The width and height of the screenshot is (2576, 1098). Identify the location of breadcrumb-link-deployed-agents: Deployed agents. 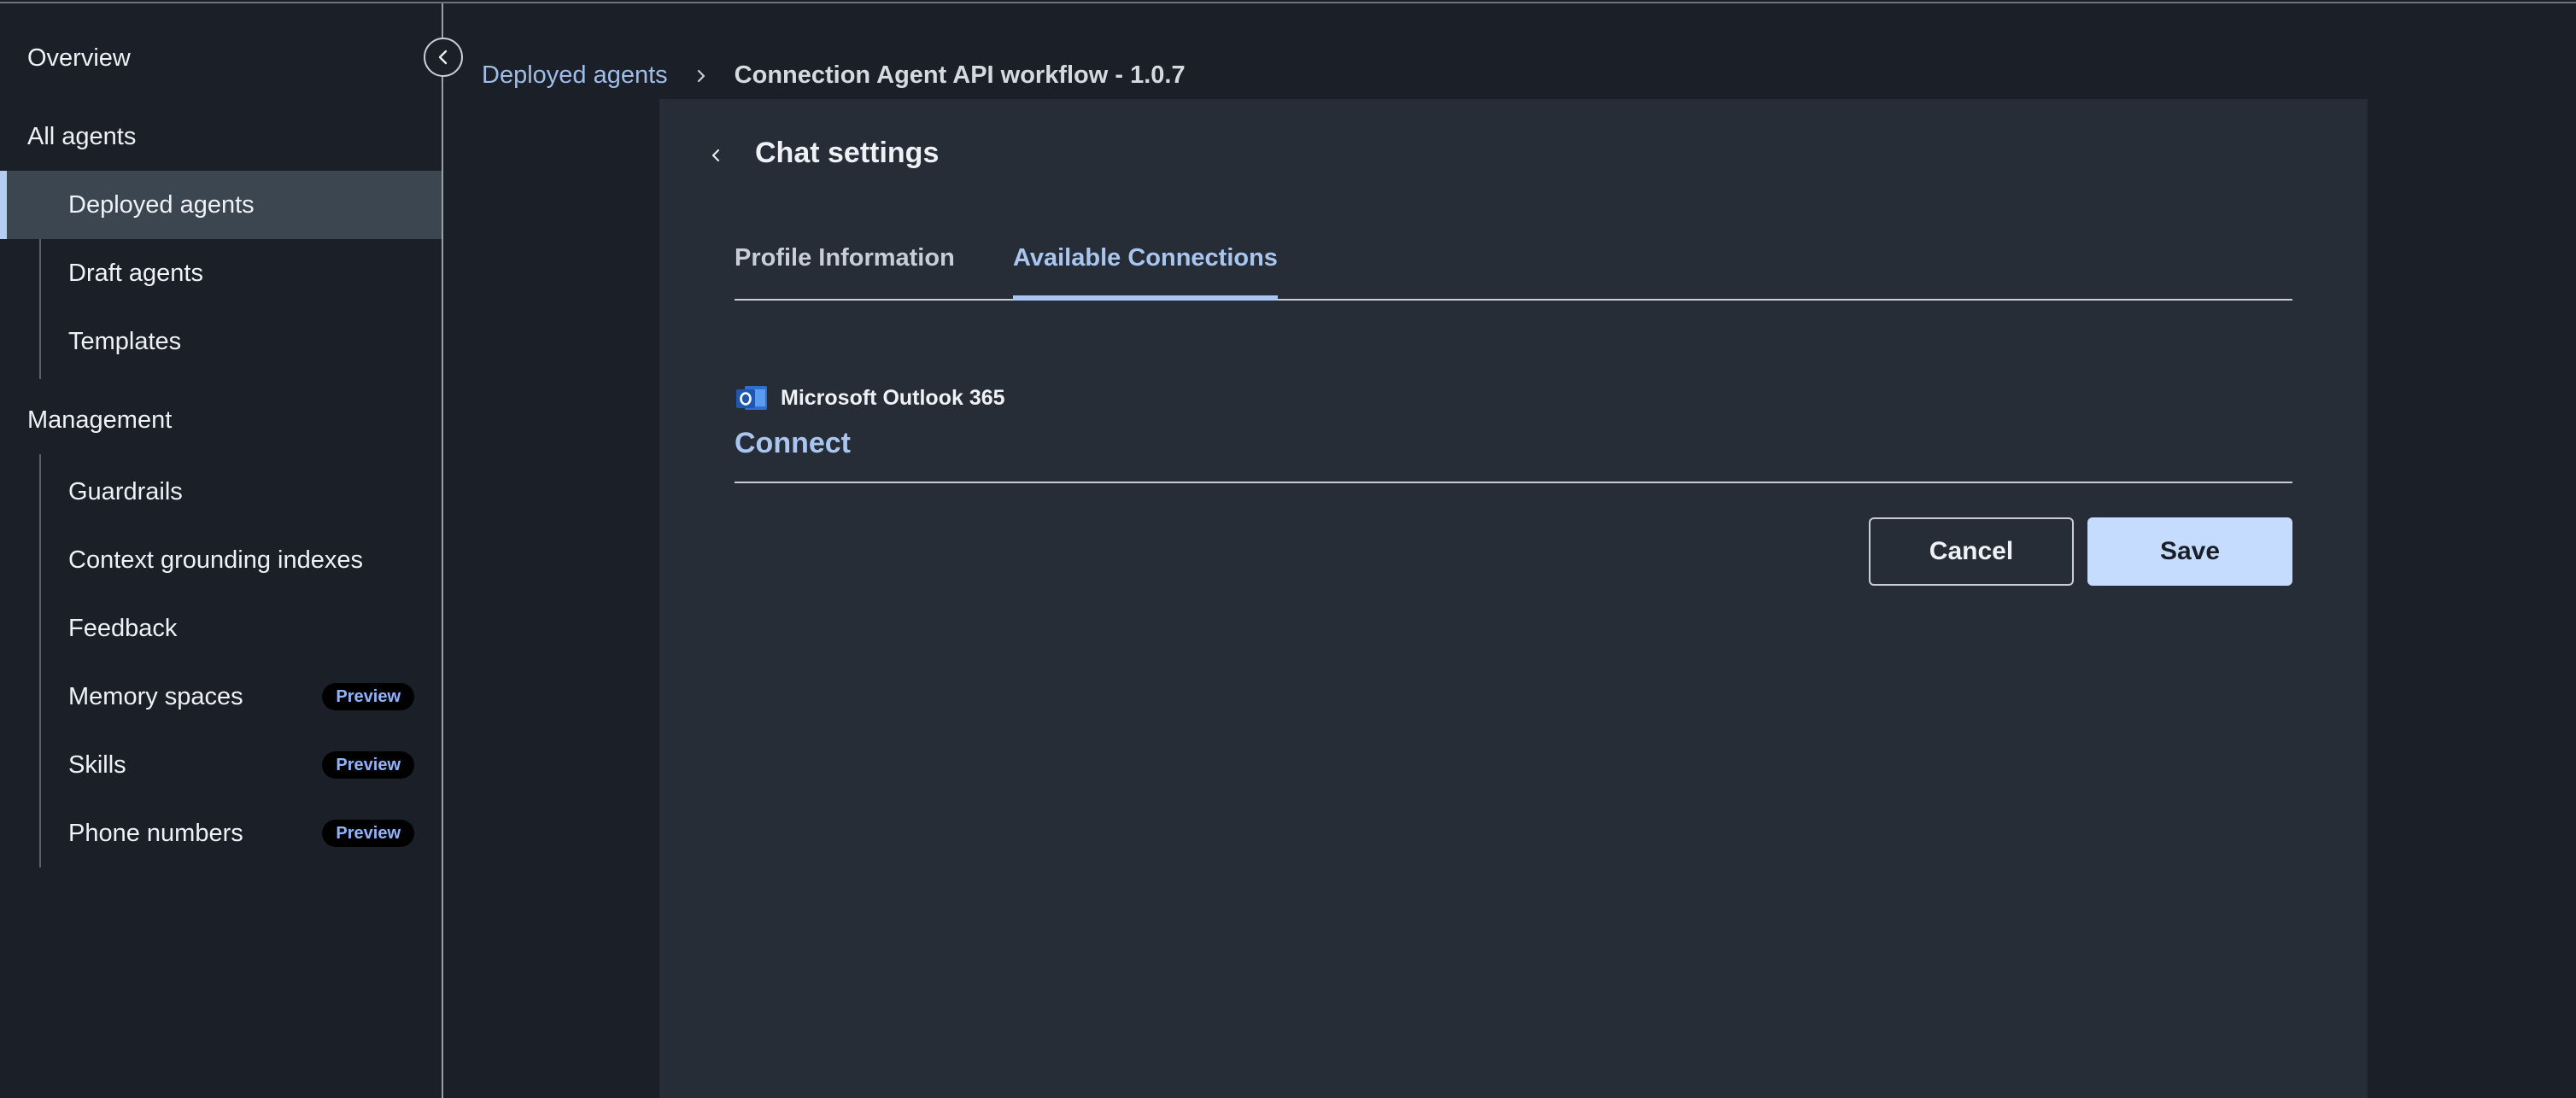
(575, 75).